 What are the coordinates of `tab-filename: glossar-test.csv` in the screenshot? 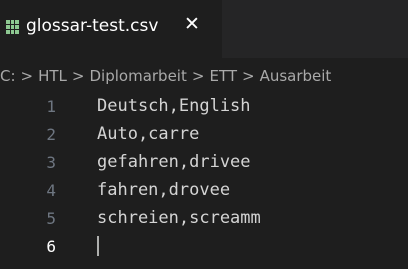 It's located at (92, 26).